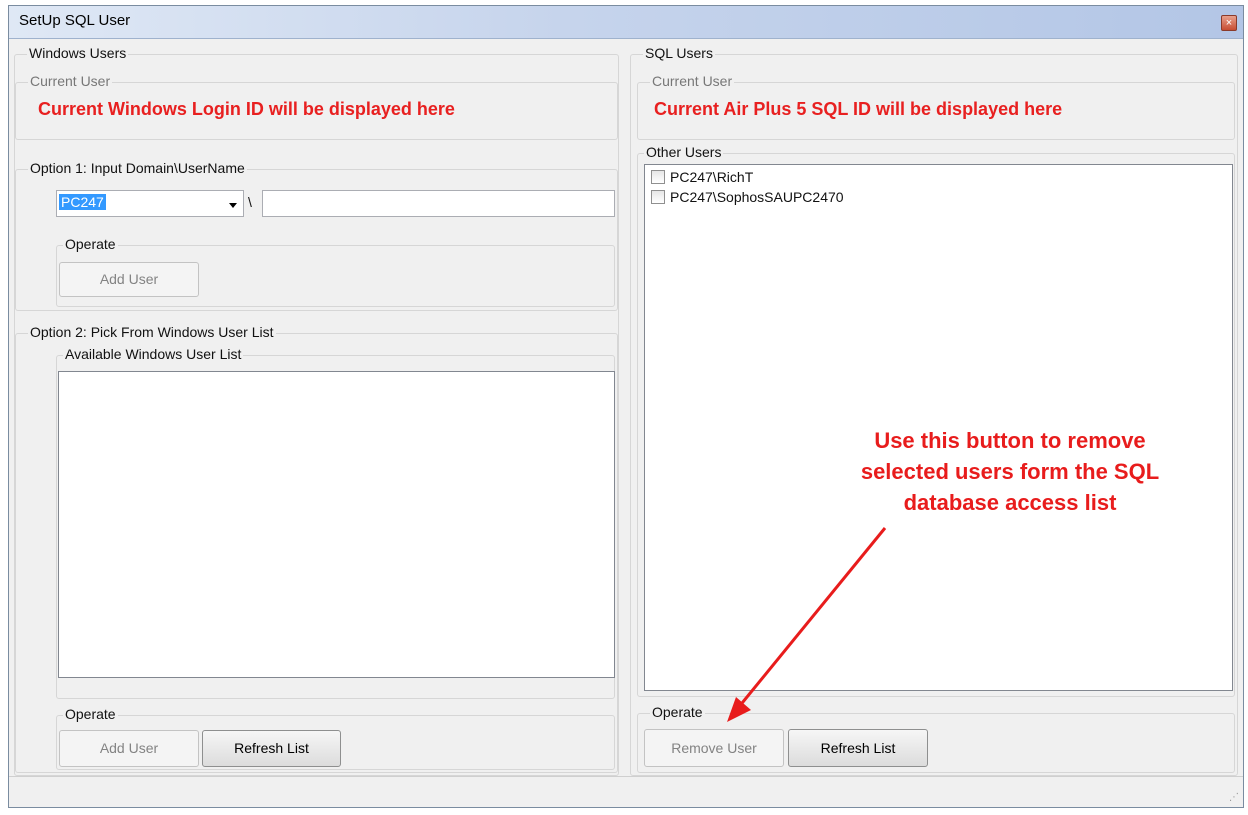 This screenshot has width=1248, height=815. I want to click on option1-label: Option 1: Input Domain\UserName, so click(137, 168).